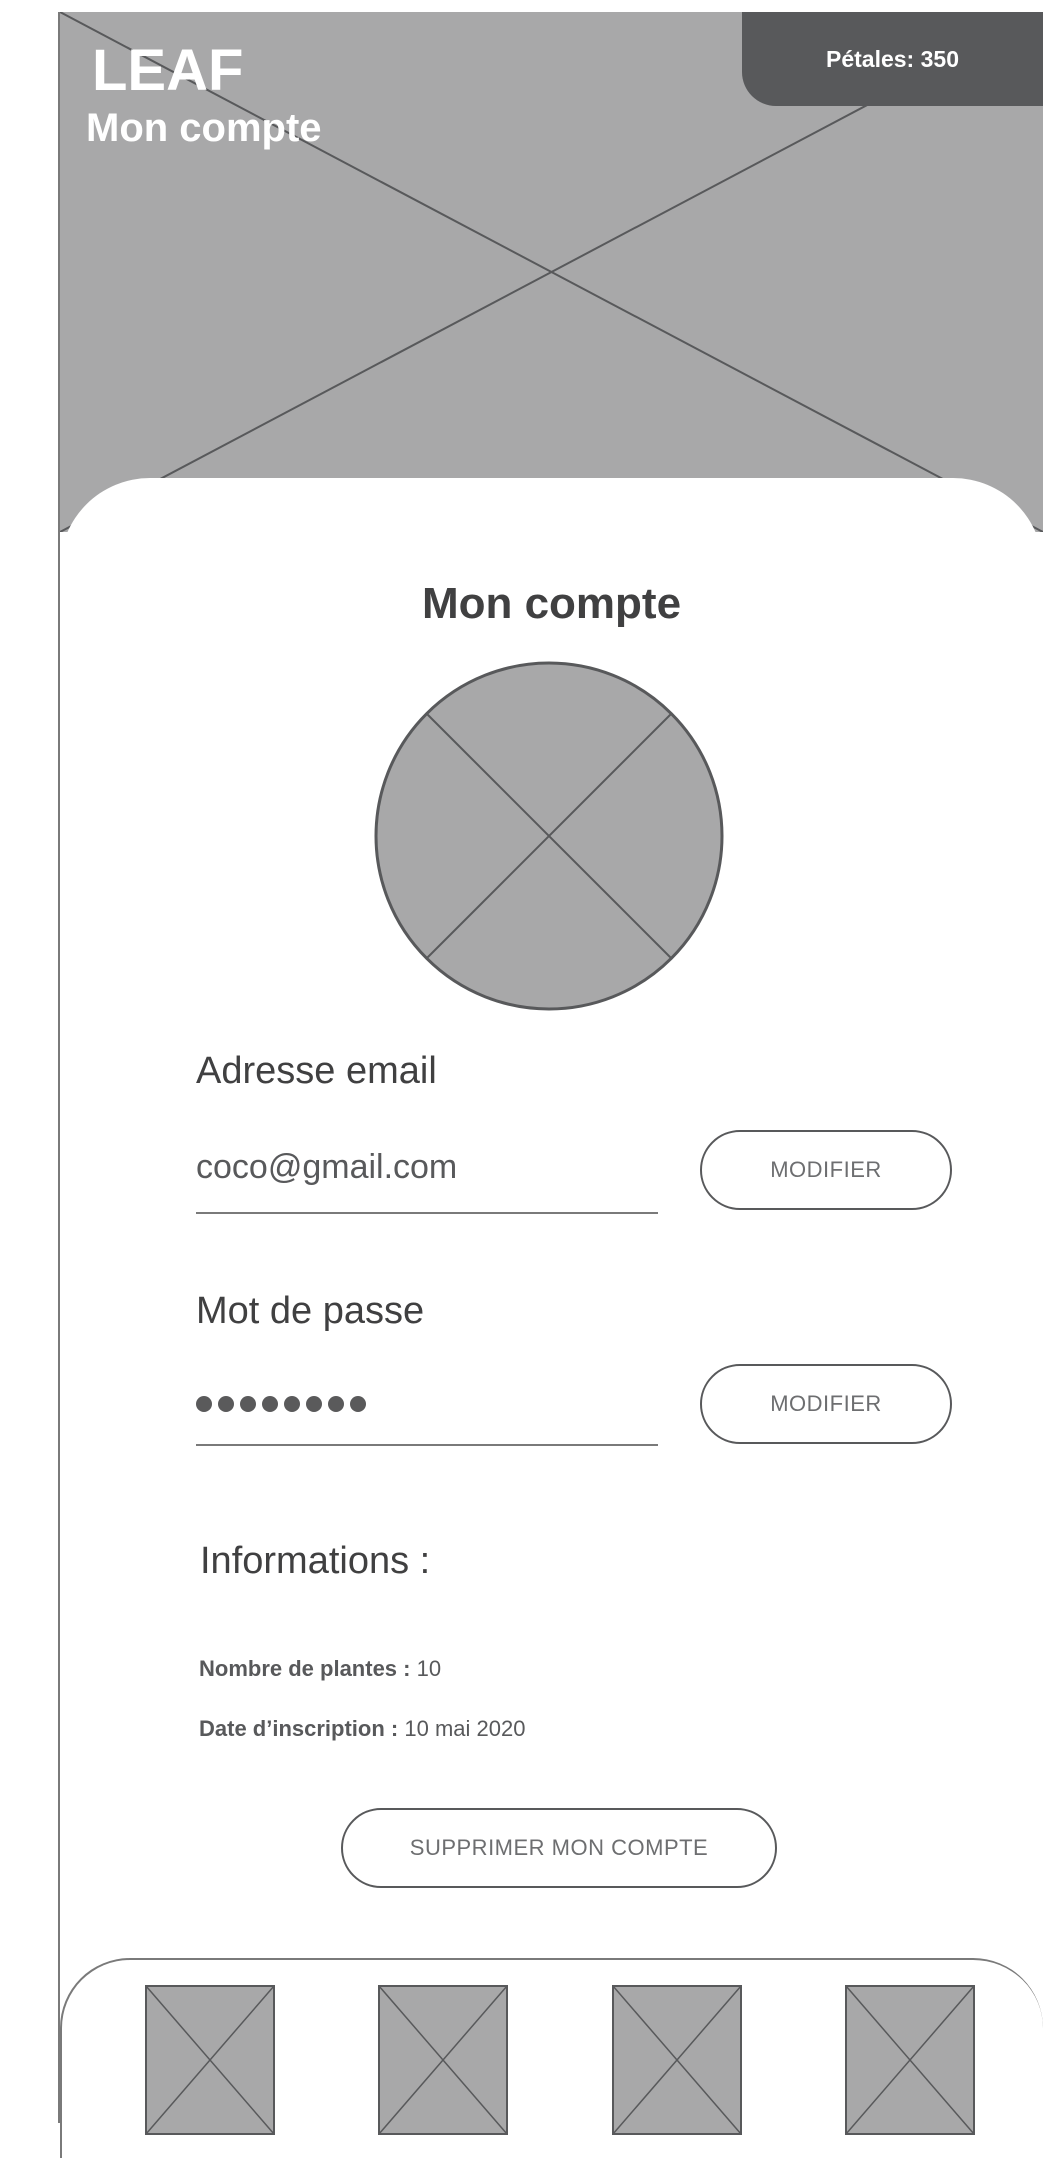  I want to click on plants-count-label: Nombre de plantes :, so click(305, 1668).